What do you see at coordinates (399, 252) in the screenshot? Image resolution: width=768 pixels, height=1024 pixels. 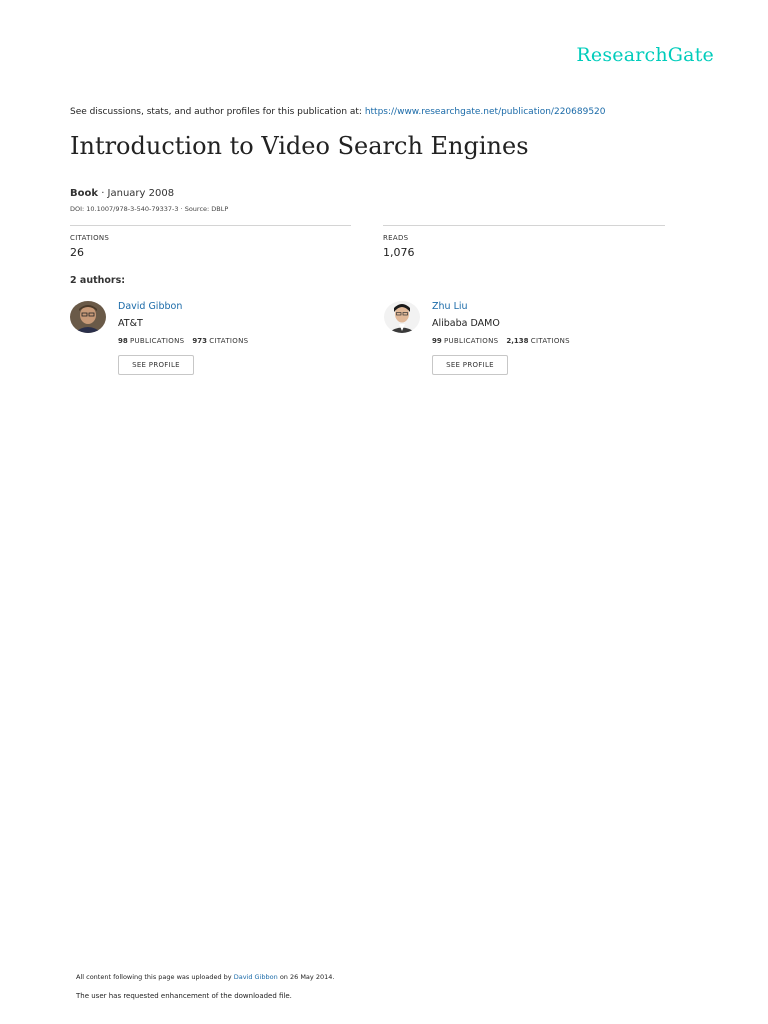 I see `reads-value: 1,076` at bounding box center [399, 252].